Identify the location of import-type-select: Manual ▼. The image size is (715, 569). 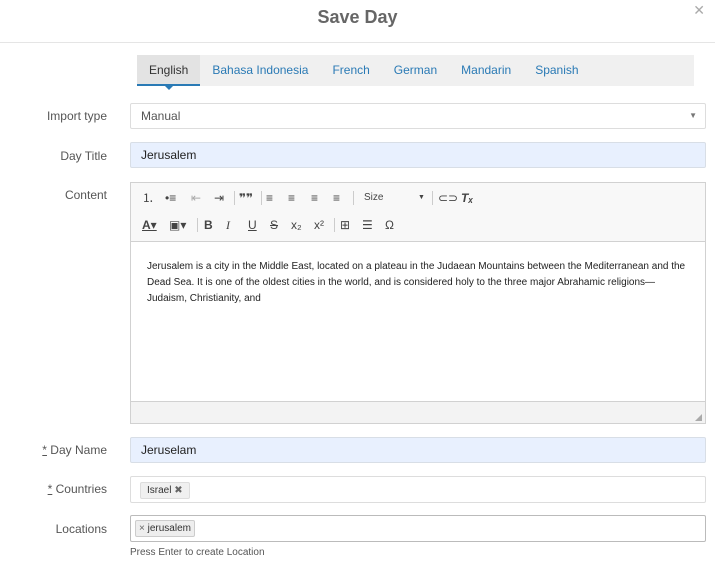
(418, 116).